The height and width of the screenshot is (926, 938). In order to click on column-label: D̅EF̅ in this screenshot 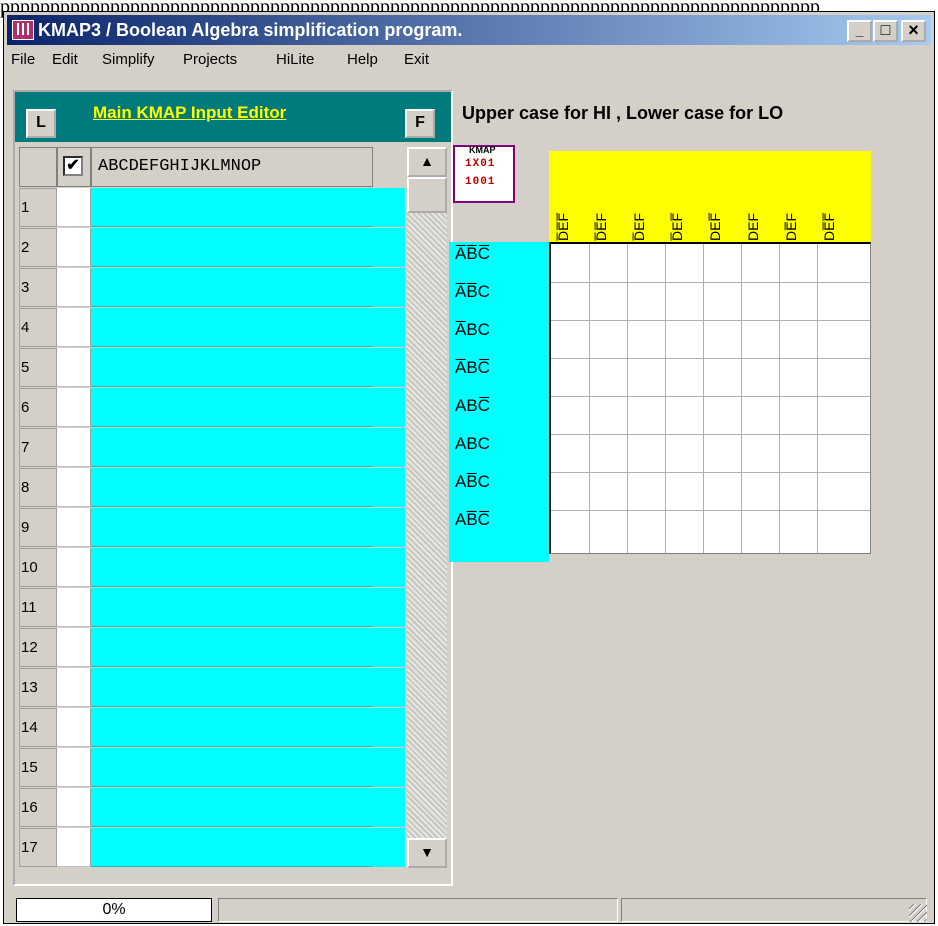, I will do `click(677, 227)`.